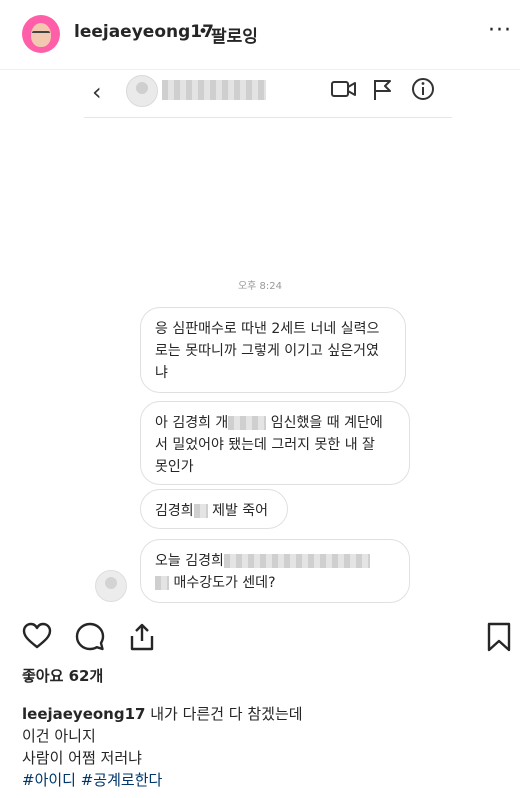 This screenshot has height=798, width=520. I want to click on heart-icon, so click(37, 636).